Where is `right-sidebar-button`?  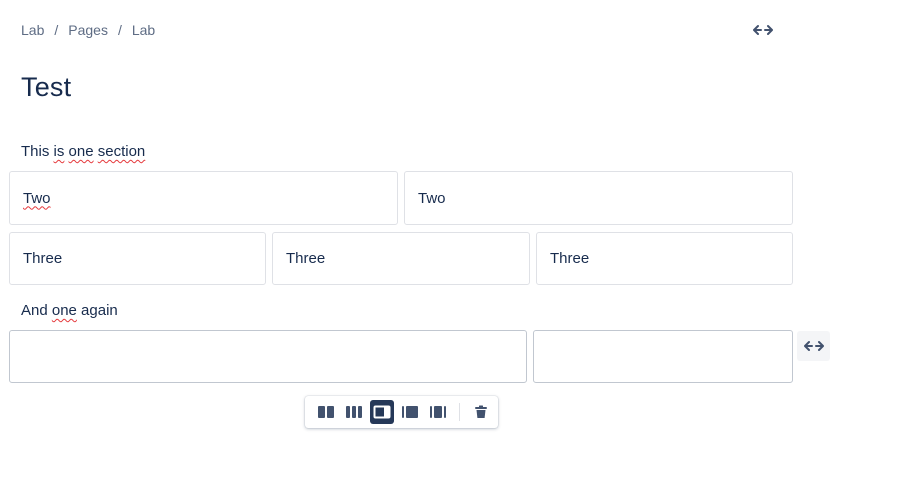 right-sidebar-button is located at coordinates (382, 412).